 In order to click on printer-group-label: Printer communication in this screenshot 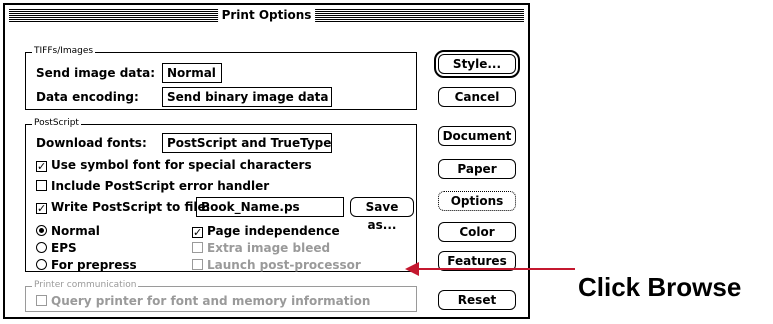, I will do `click(85, 285)`.